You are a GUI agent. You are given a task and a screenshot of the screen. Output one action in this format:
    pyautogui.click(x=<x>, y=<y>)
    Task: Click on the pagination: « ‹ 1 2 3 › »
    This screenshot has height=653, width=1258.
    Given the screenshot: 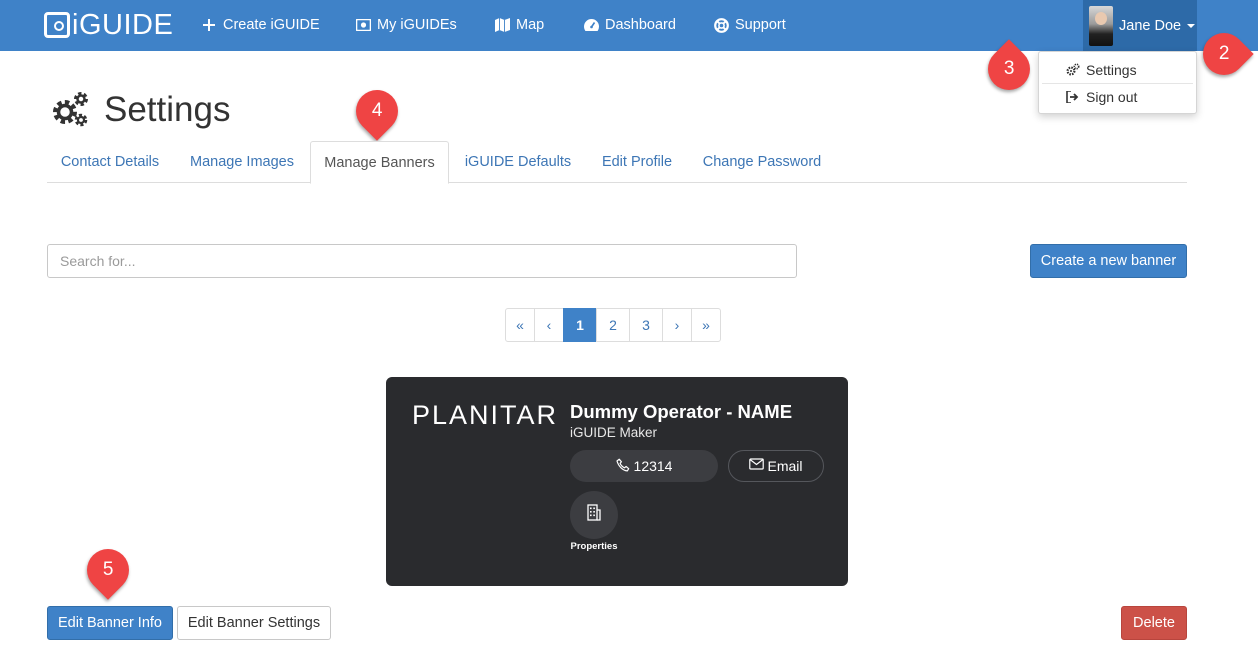 What is the action you would take?
    pyautogui.click(x=613, y=325)
    